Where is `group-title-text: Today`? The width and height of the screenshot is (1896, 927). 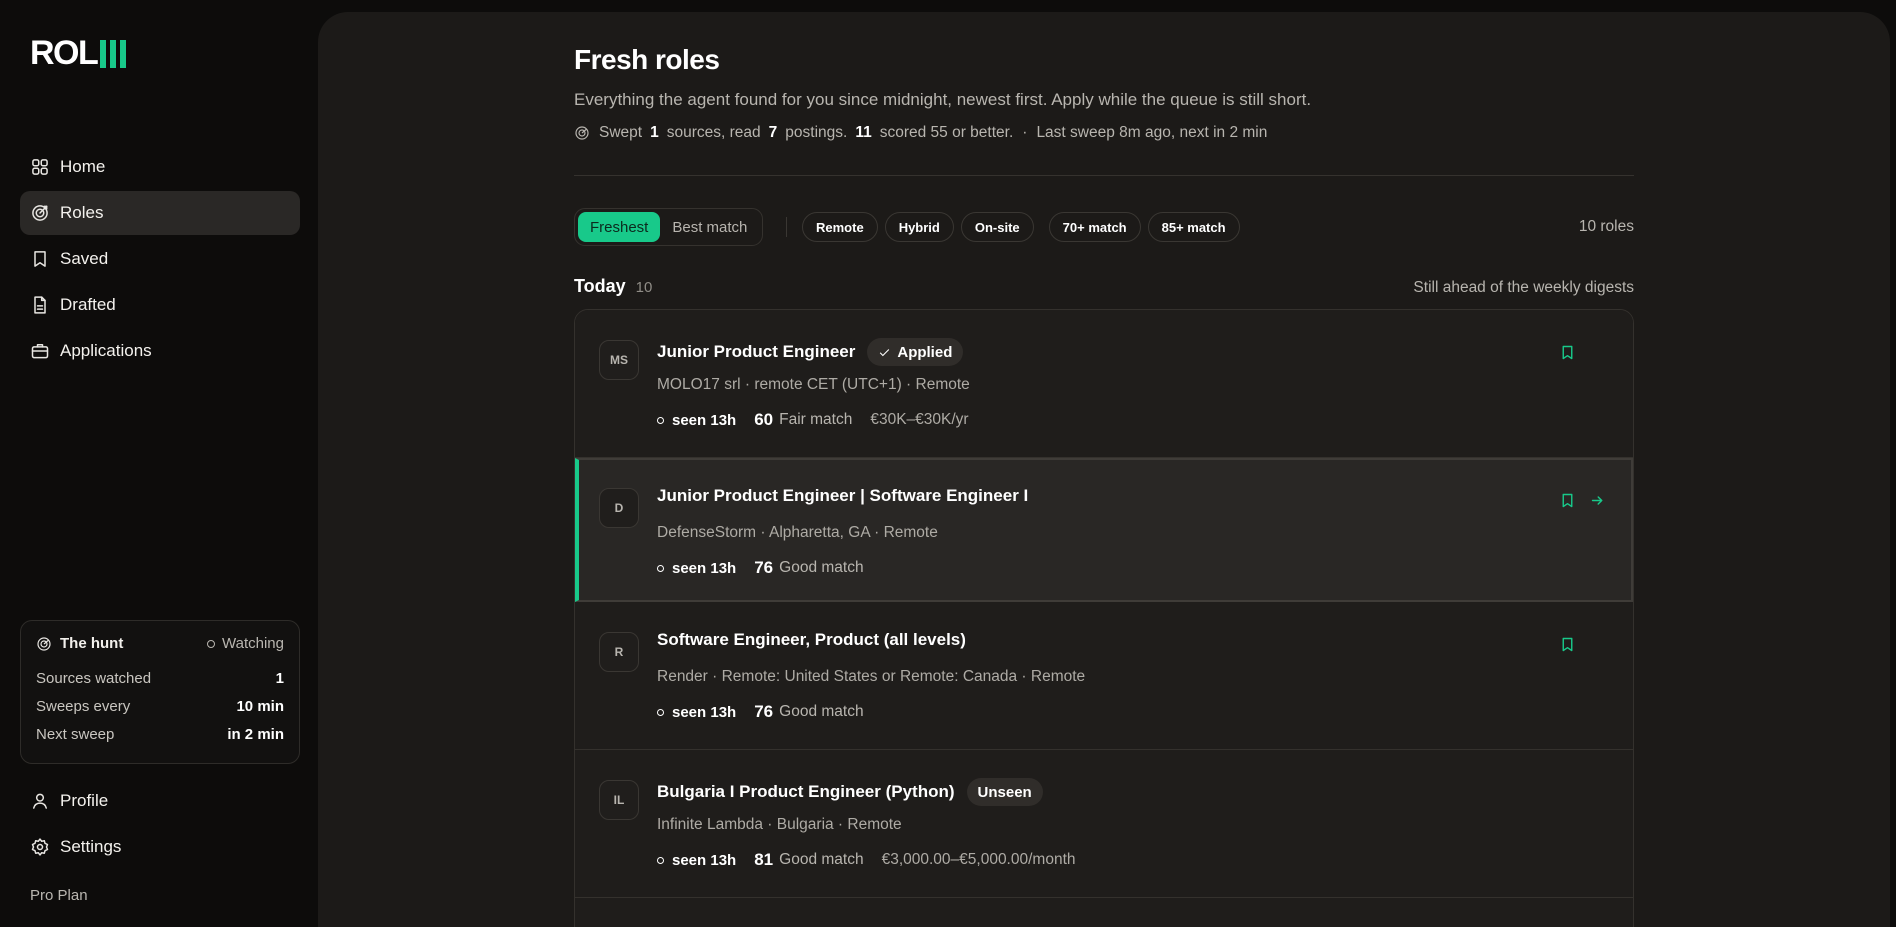 group-title-text: Today is located at coordinates (600, 286).